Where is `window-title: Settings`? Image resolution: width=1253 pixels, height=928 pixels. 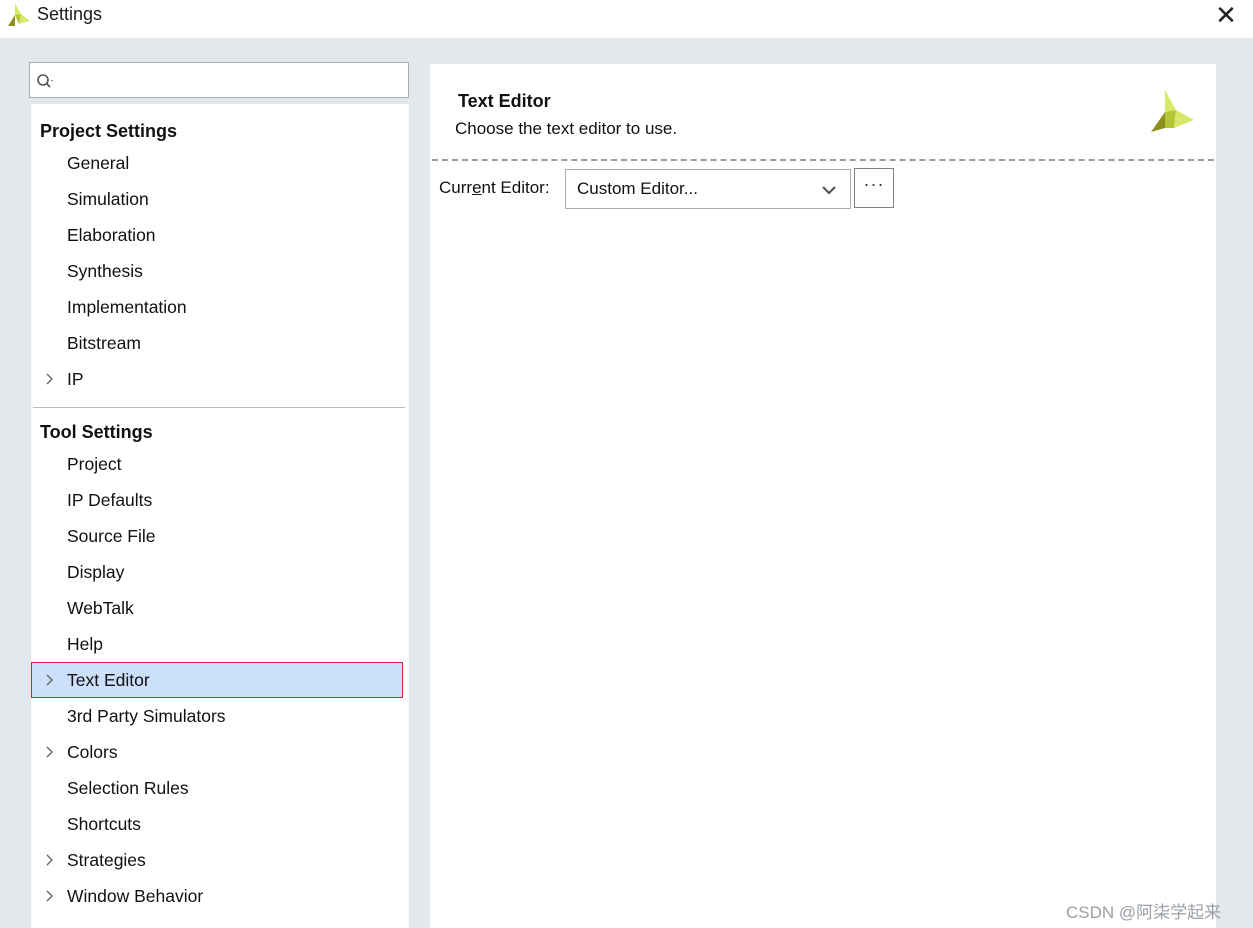
window-title: Settings is located at coordinates (70, 14).